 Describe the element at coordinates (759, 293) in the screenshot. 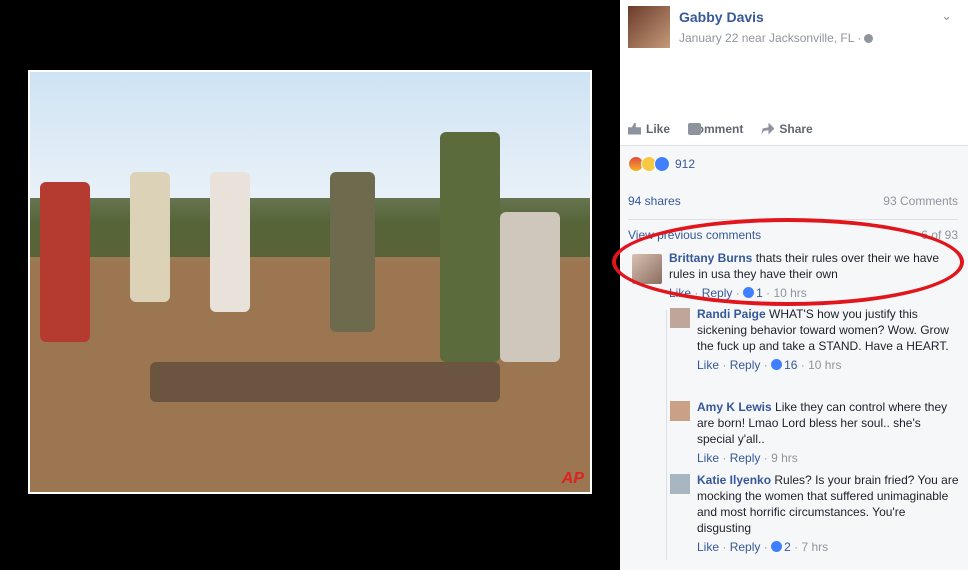

I see `comment-like-count: 1` at that location.